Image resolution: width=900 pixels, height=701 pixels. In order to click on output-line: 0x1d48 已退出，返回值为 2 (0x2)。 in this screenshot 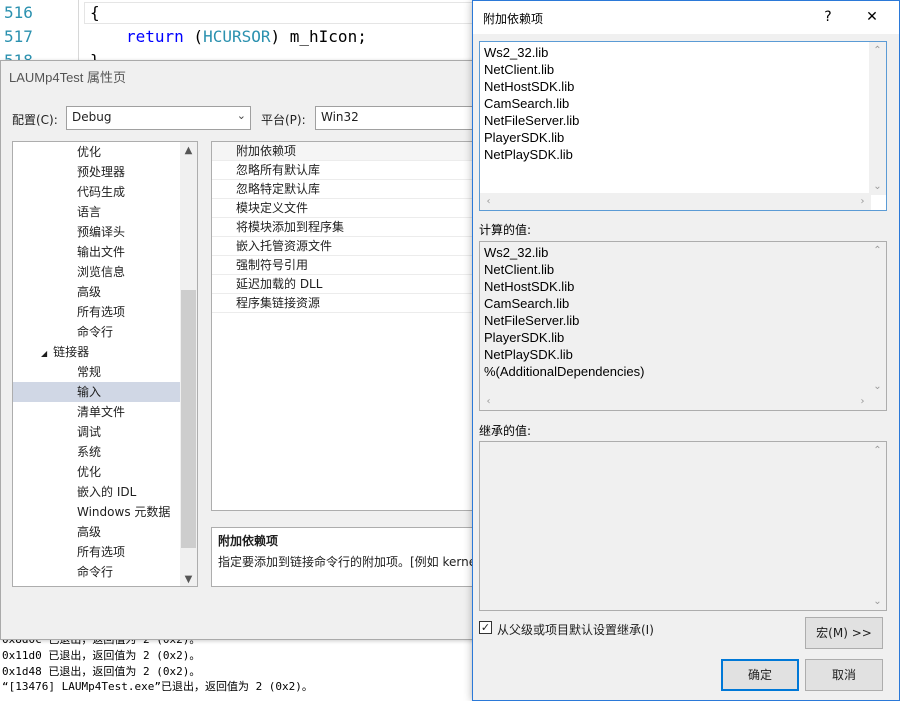, I will do `click(101, 671)`.